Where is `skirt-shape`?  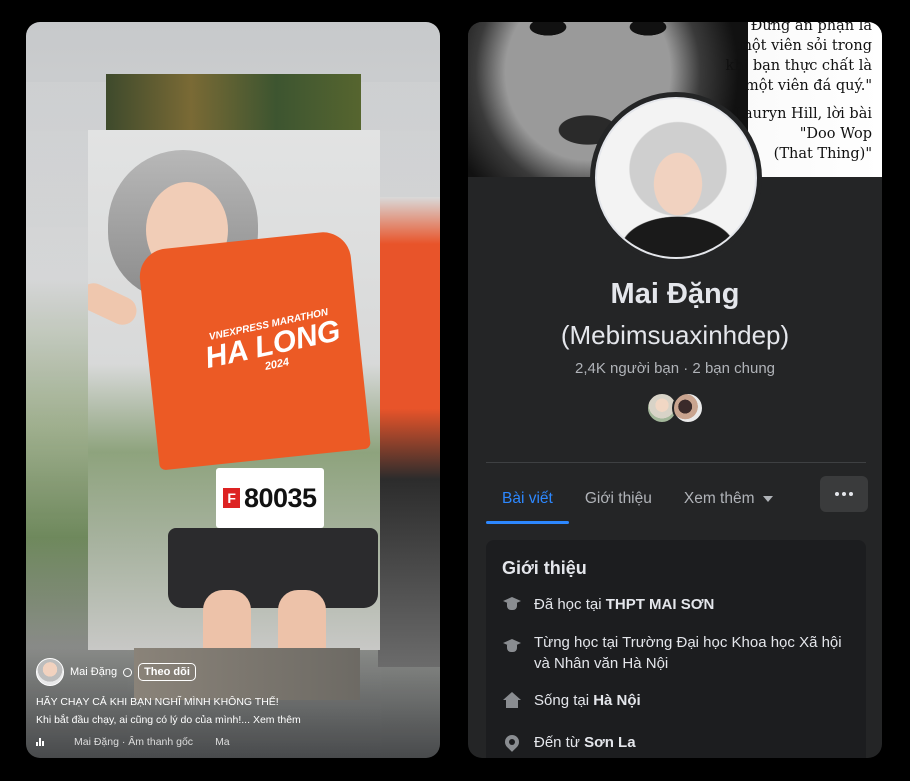 skirt-shape is located at coordinates (273, 568).